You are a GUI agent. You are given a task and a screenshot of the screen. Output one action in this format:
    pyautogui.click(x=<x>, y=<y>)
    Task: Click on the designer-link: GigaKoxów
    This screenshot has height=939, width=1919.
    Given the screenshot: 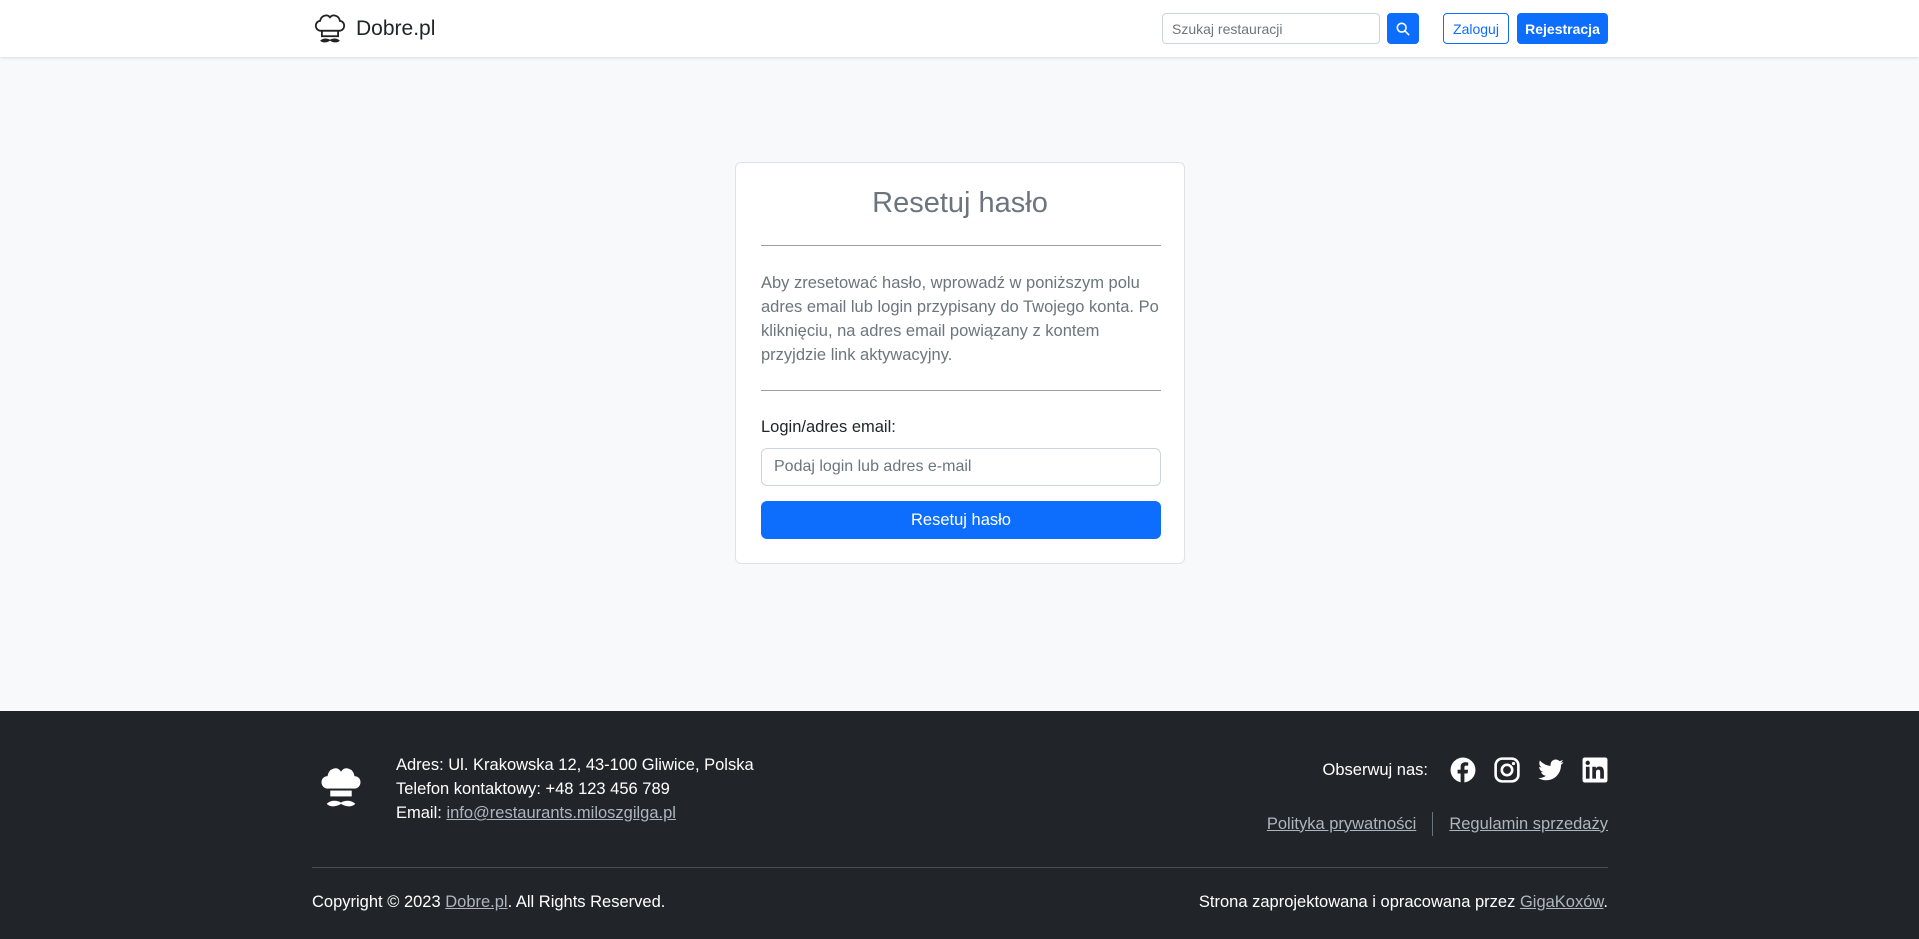 What is the action you would take?
    pyautogui.click(x=1561, y=902)
    